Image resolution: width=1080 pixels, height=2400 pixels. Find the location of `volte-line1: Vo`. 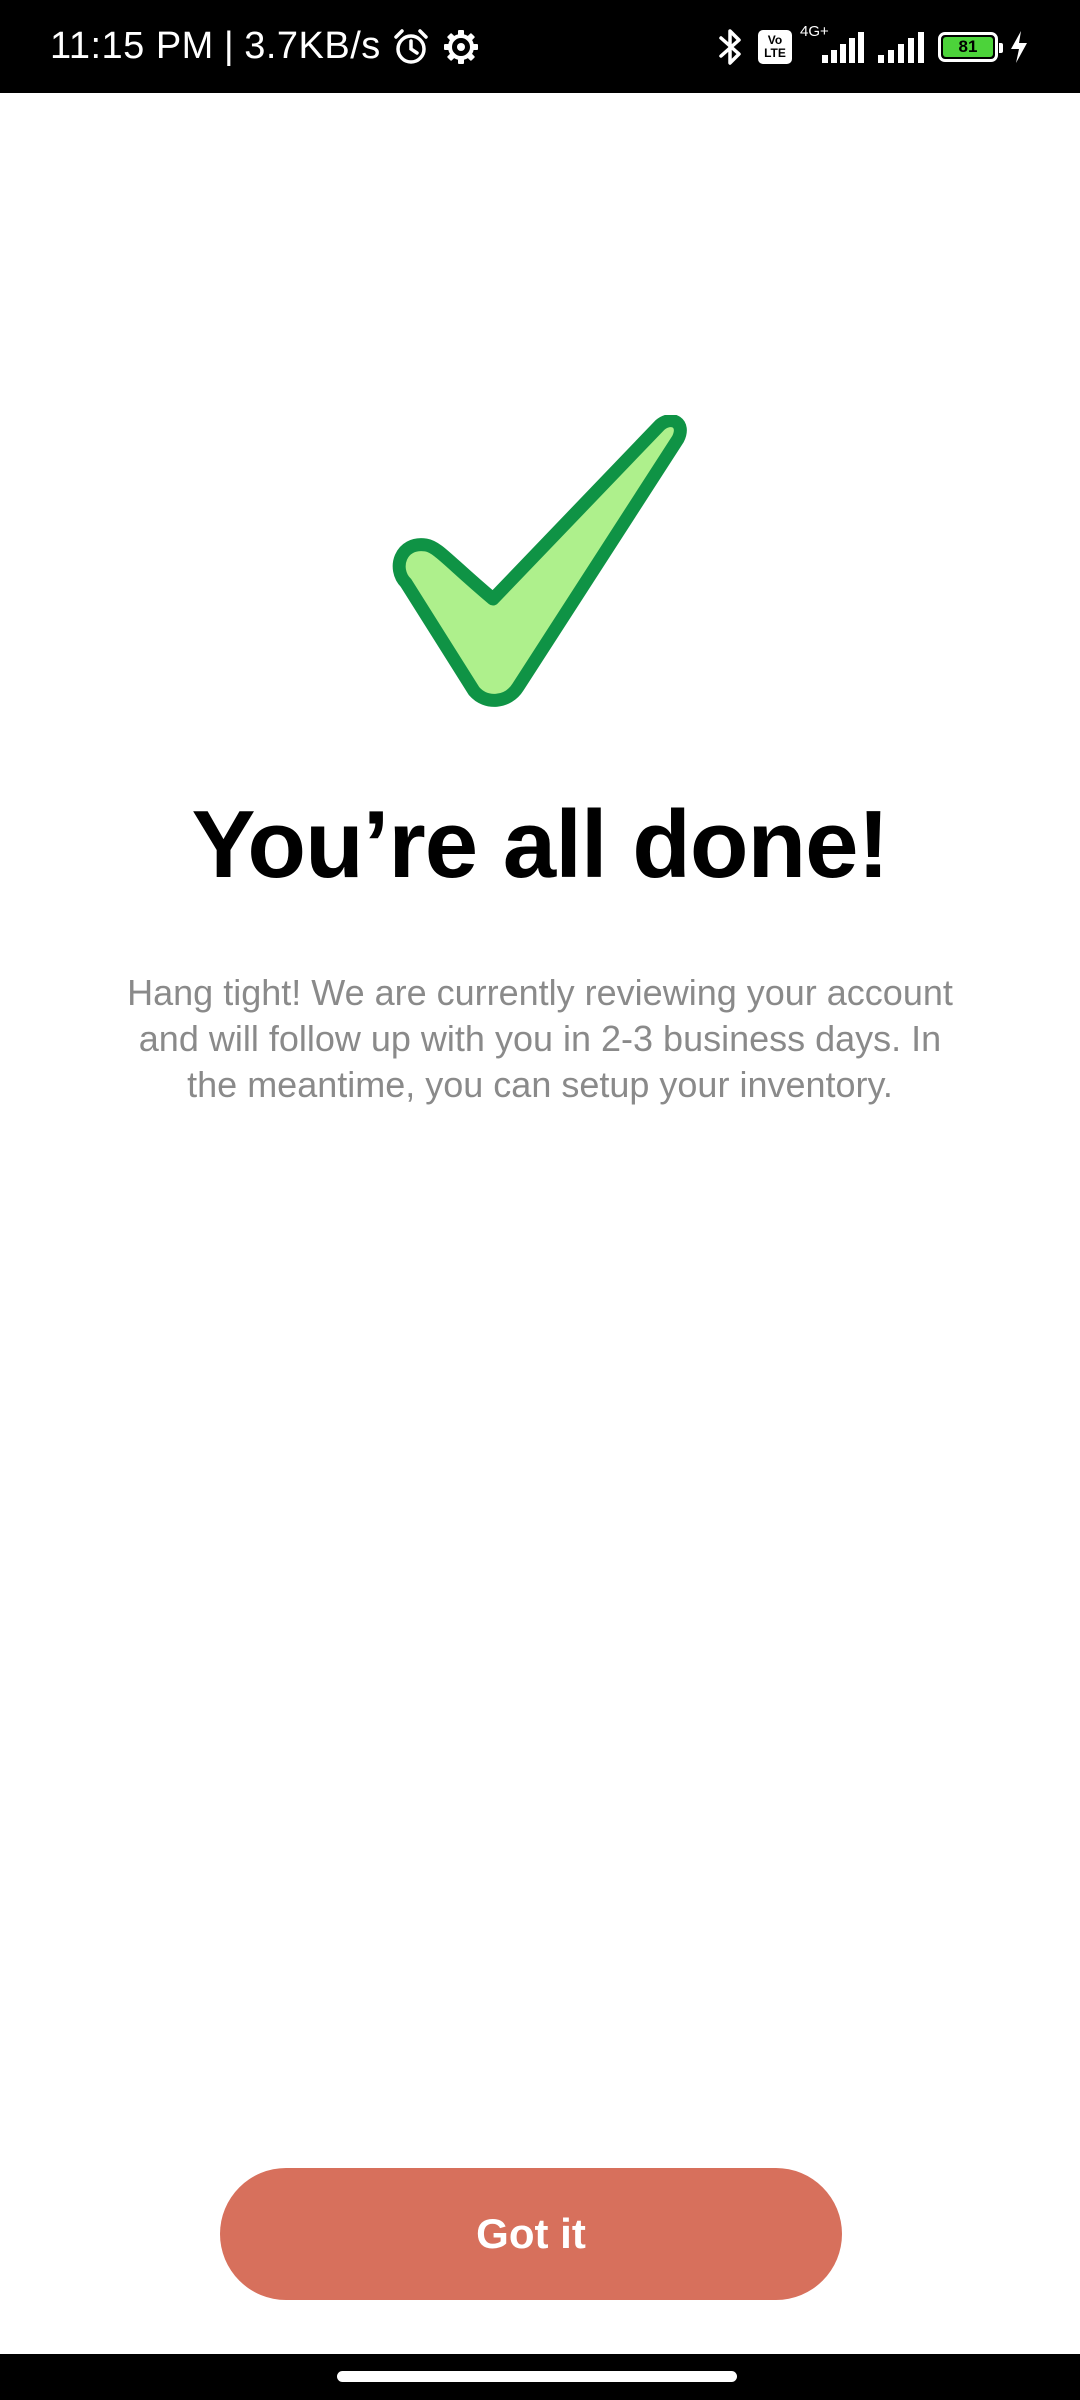

volte-line1: Vo is located at coordinates (775, 39).